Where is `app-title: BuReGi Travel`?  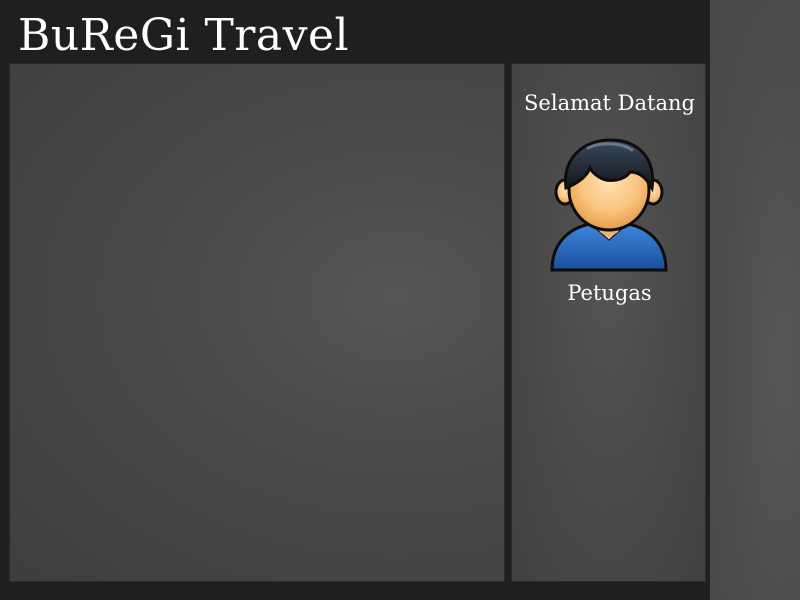
app-title: BuReGi Travel is located at coordinates (184, 35).